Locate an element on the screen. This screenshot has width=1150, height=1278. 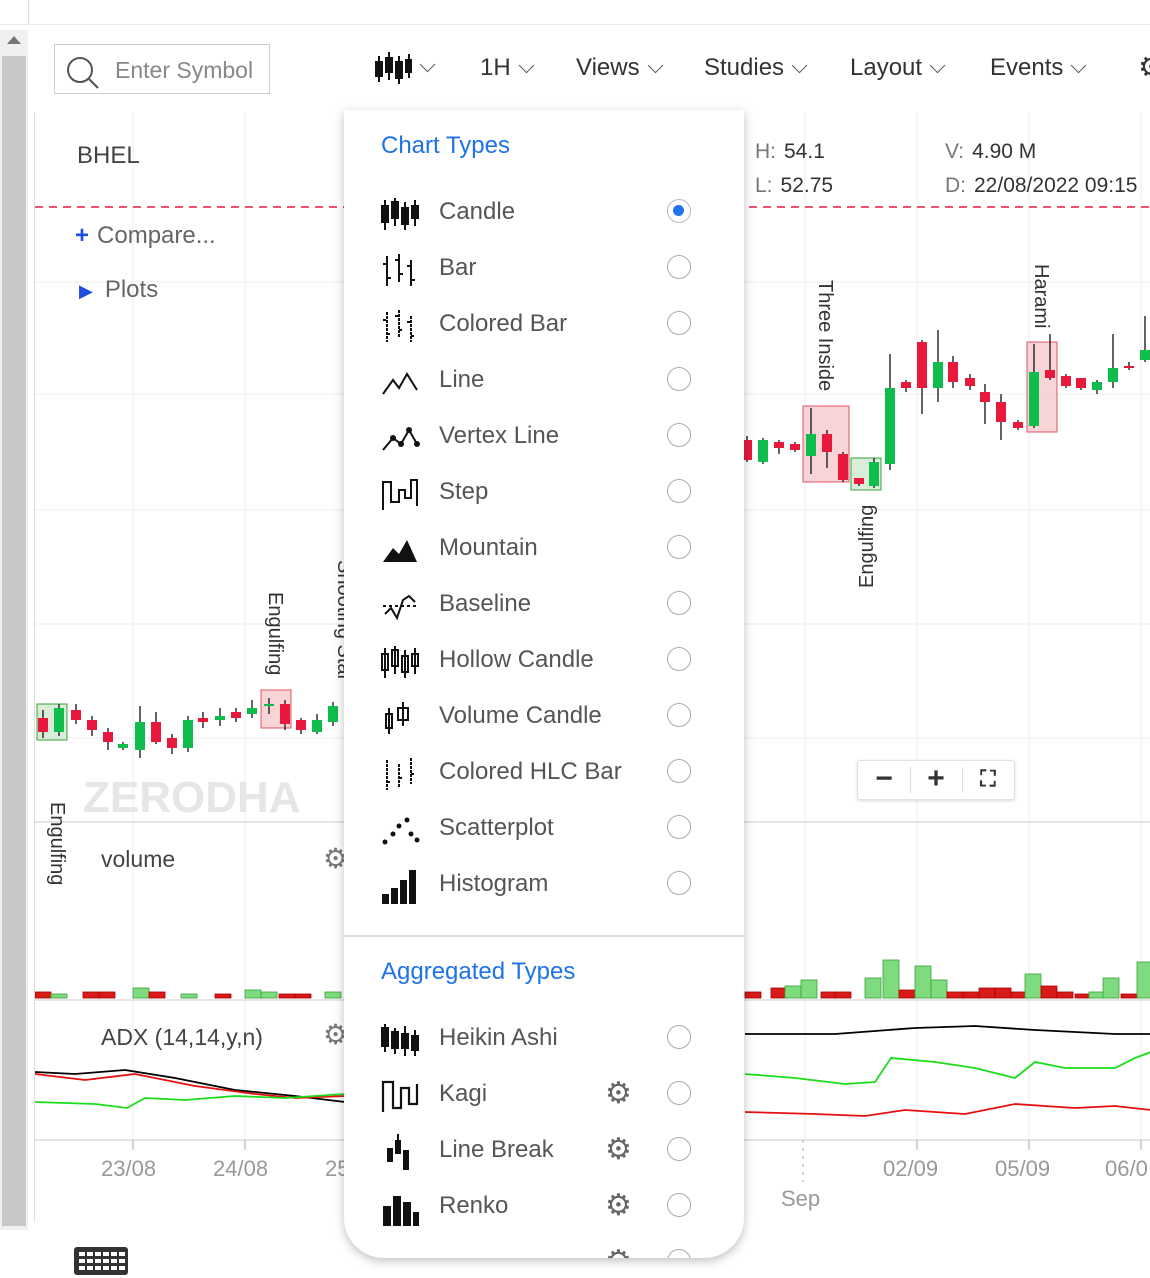
chart-type-hollow-candle: Hollow Candle is located at coordinates (544, 662).